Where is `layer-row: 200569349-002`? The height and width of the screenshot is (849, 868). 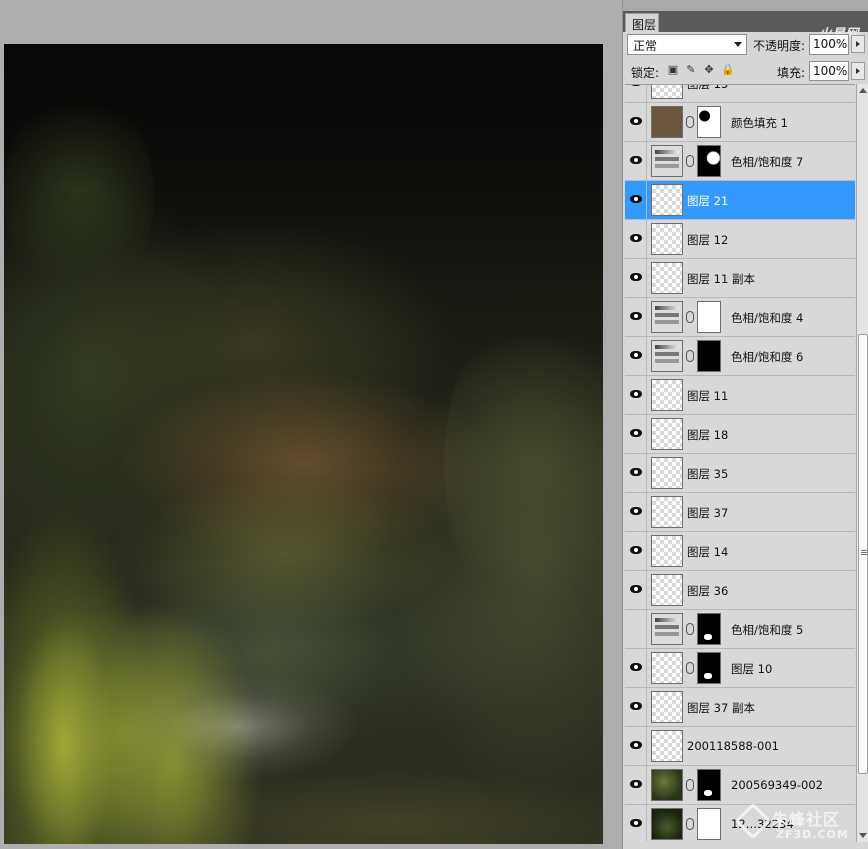 layer-row: 200569349-002 is located at coordinates (740, 785).